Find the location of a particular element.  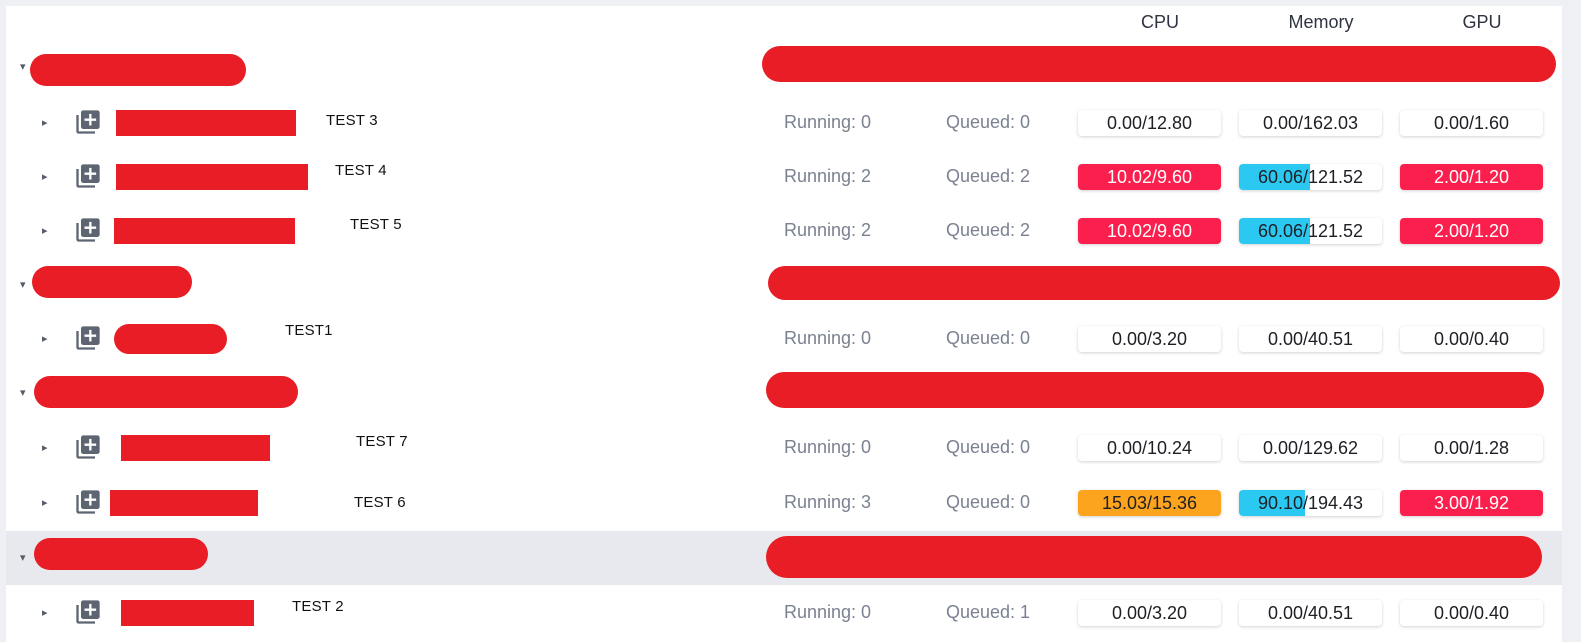

gpu-usage-text: 0.00/1.28 is located at coordinates (1471, 448).